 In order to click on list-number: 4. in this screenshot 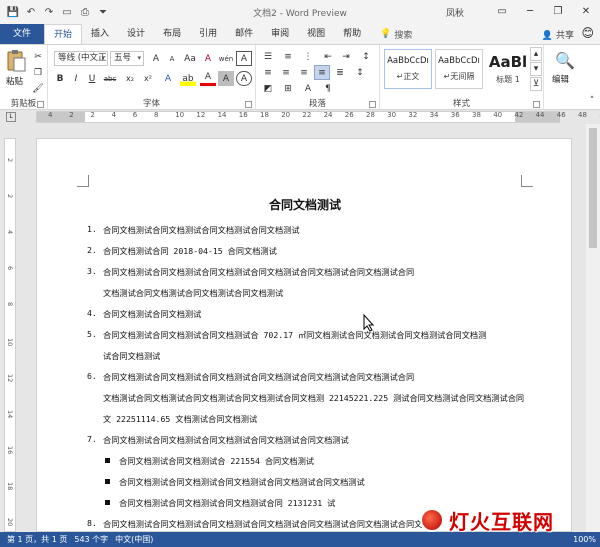, I will do `click(92, 313)`.